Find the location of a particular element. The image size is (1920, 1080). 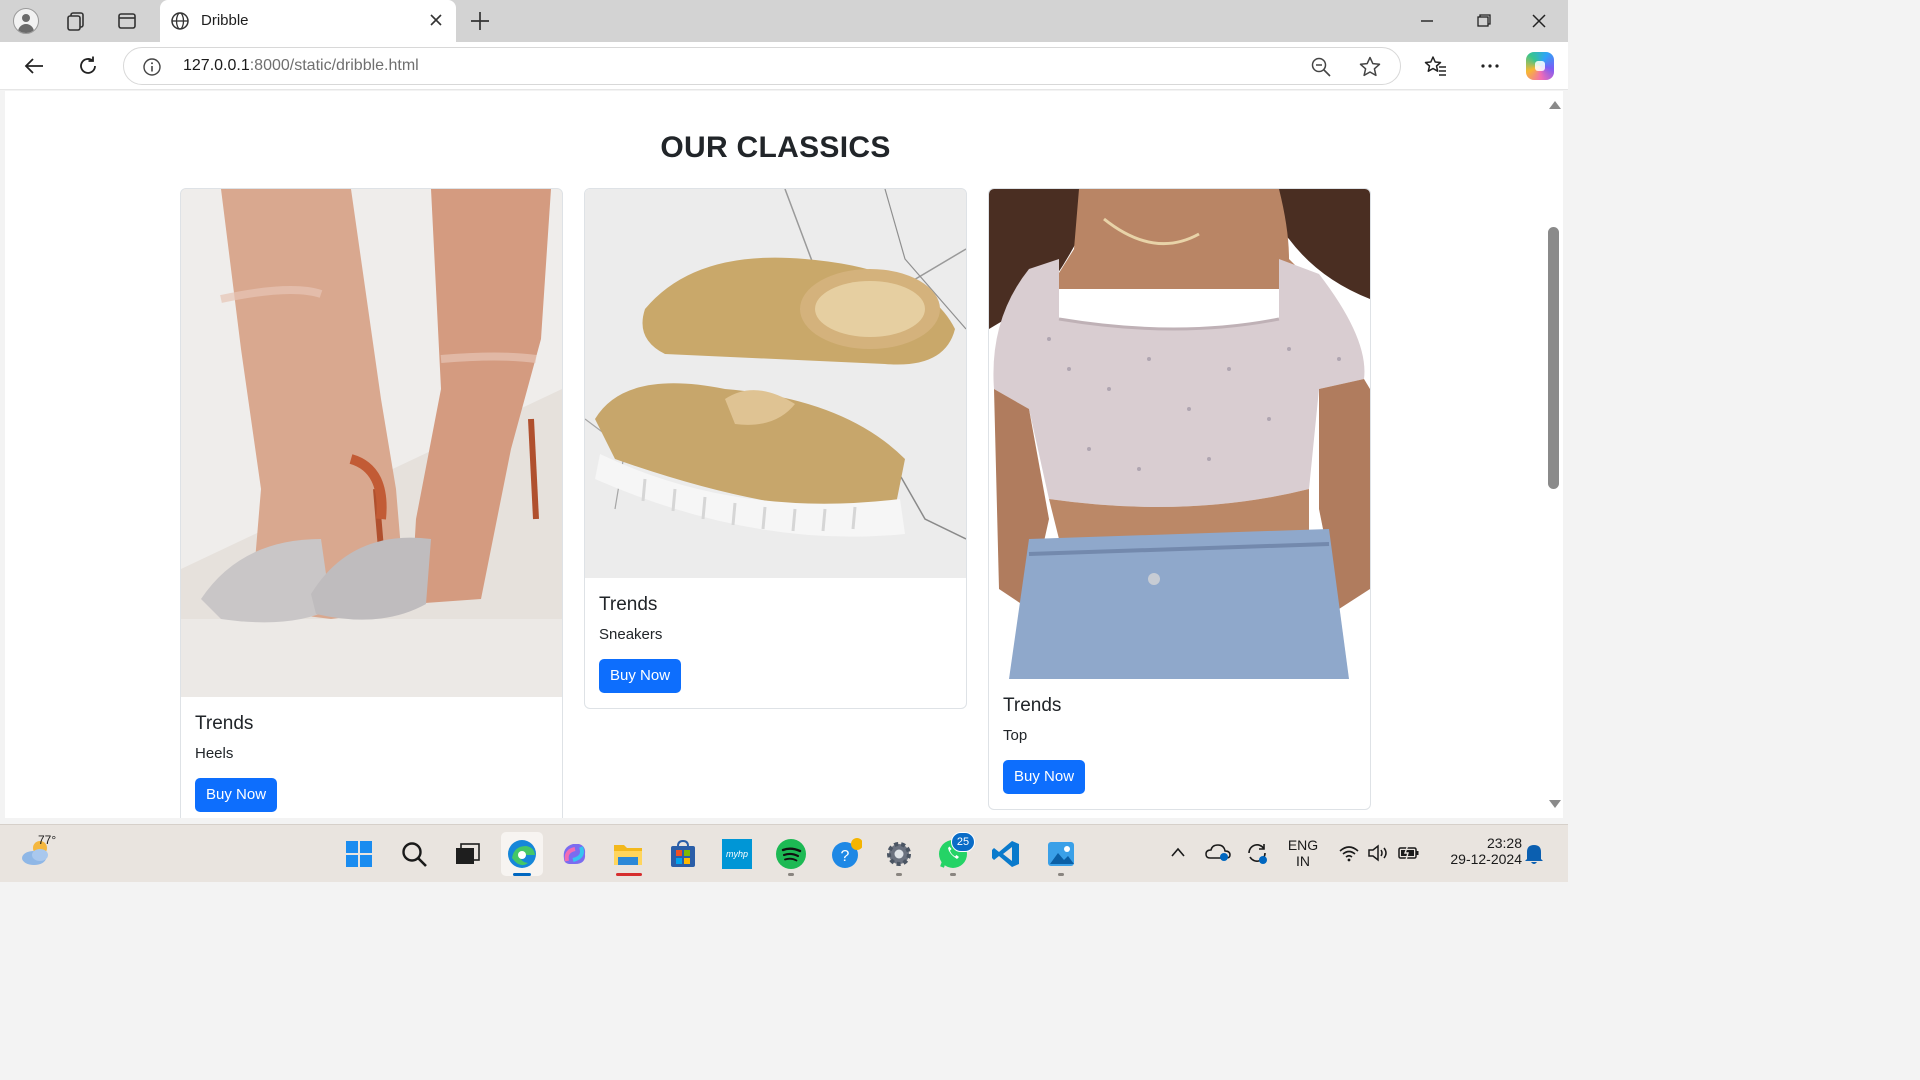

profile-avatar-icon is located at coordinates (26, 21).